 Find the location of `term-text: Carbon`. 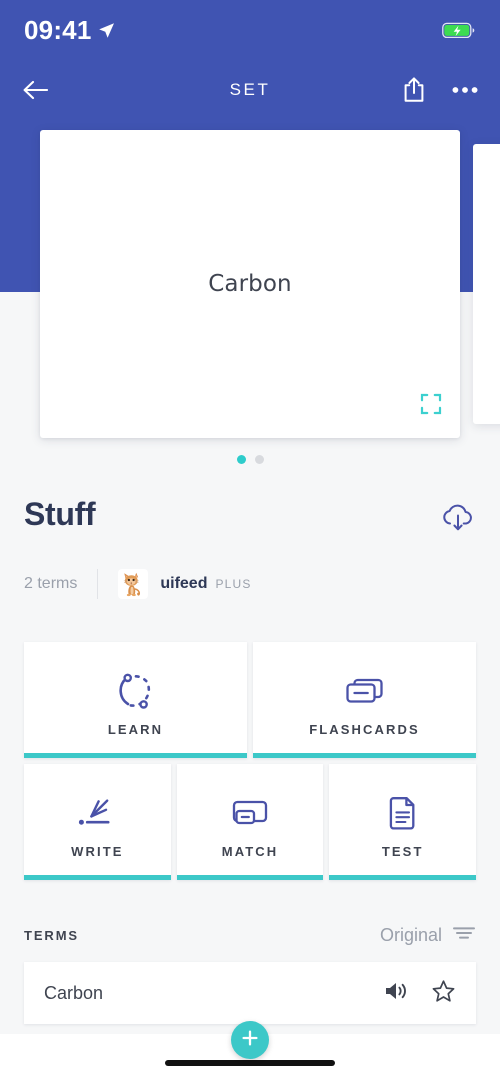

term-text: Carbon is located at coordinates (74, 992).